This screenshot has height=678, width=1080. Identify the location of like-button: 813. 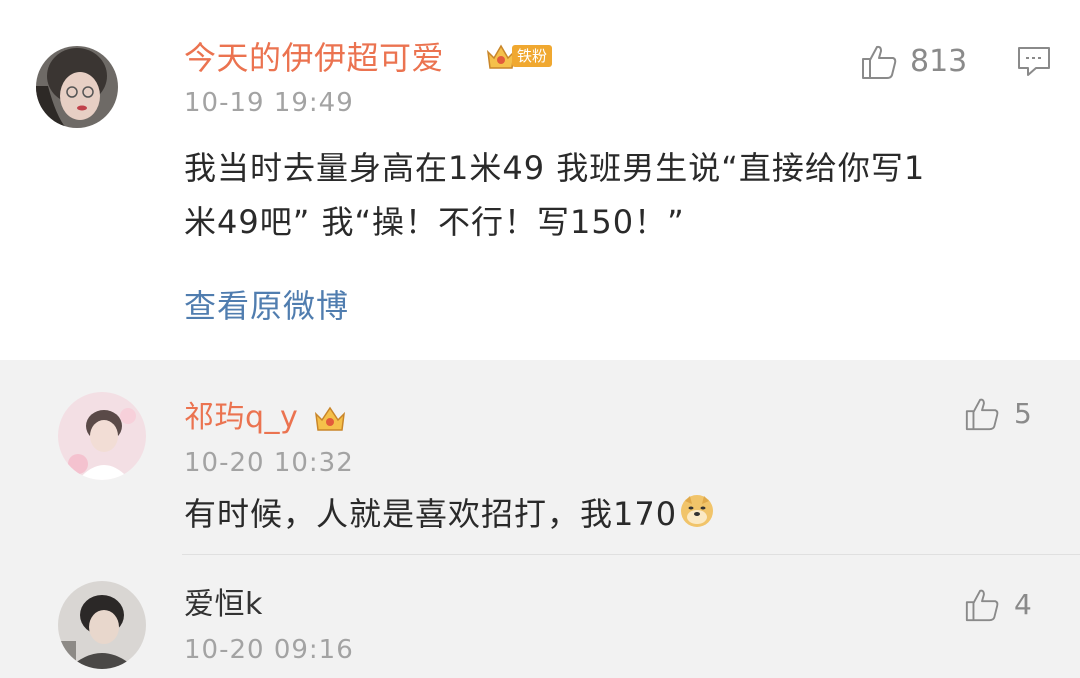
(913, 62).